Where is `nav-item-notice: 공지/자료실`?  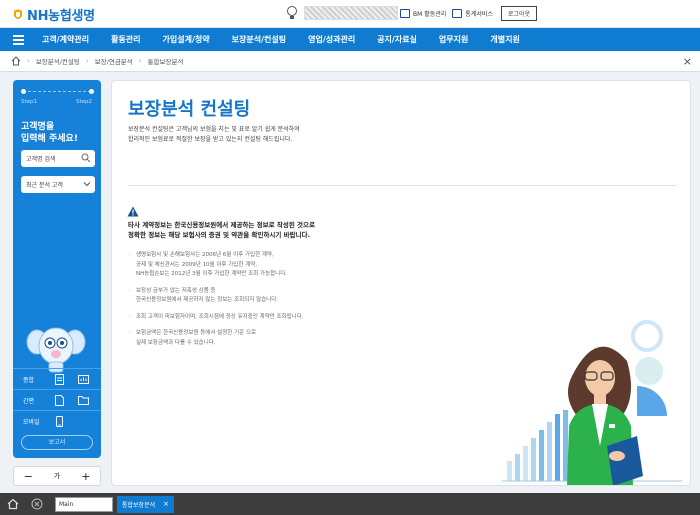 nav-item-notice: 공지/자료실 is located at coordinates (397, 39).